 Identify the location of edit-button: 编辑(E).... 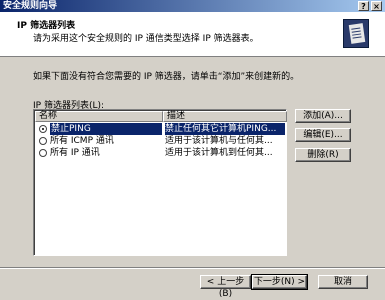
(323, 135).